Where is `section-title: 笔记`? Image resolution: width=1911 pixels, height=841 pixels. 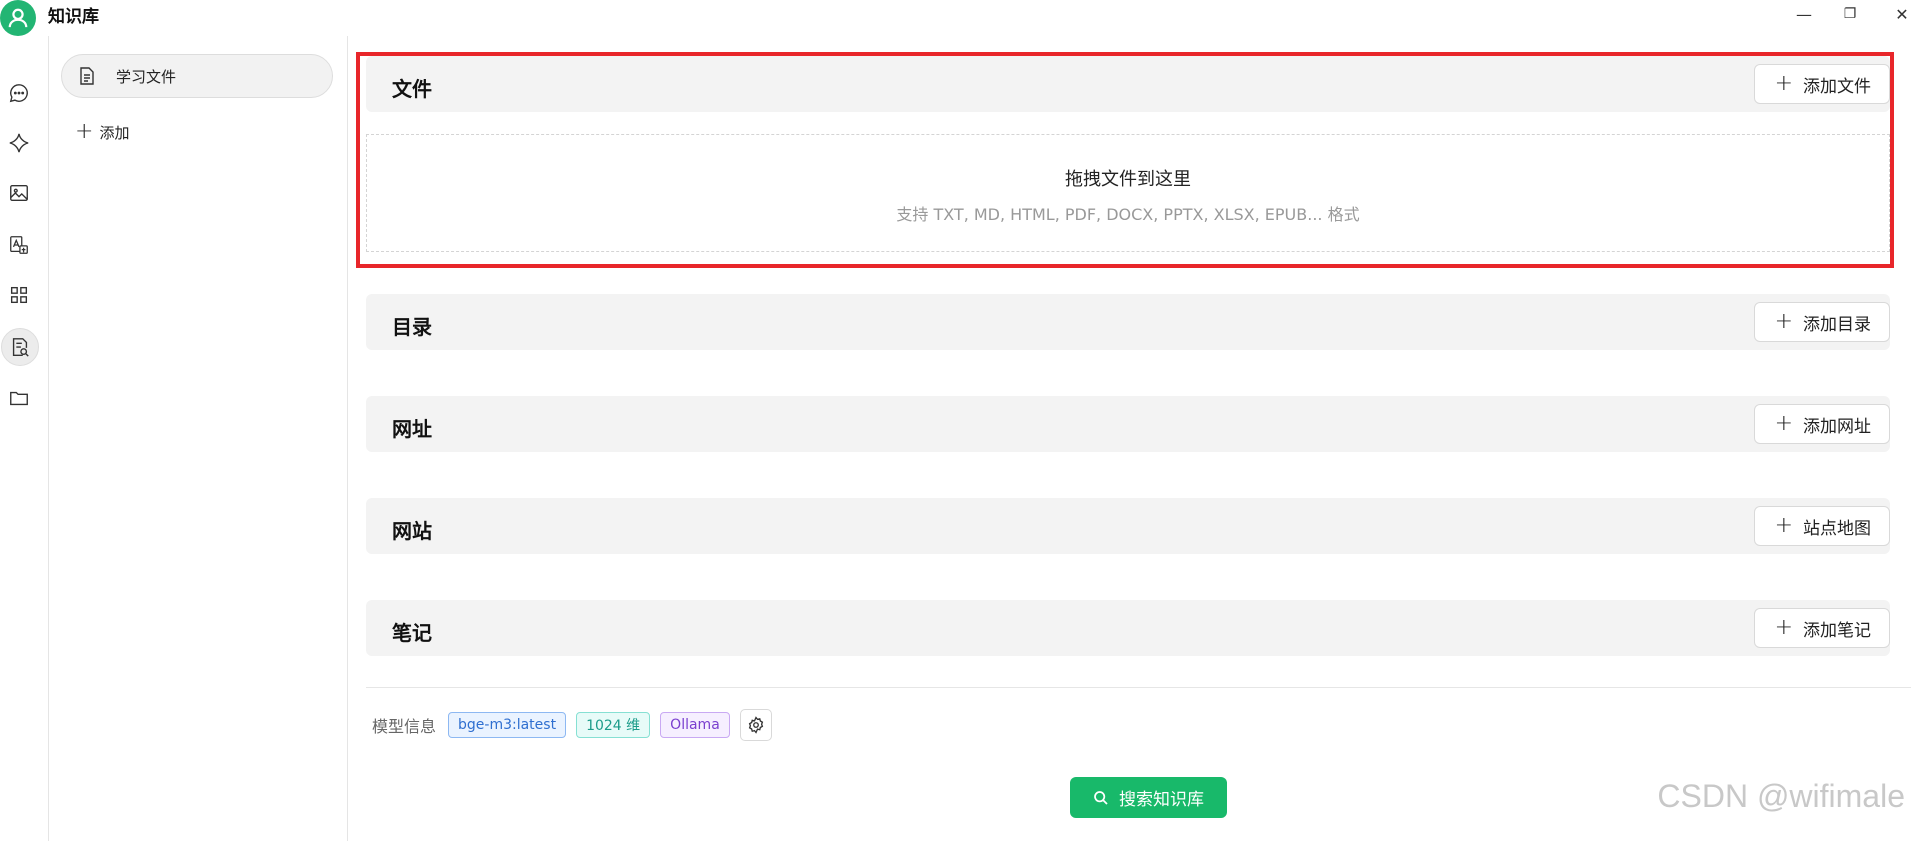 section-title: 笔记 is located at coordinates (412, 633).